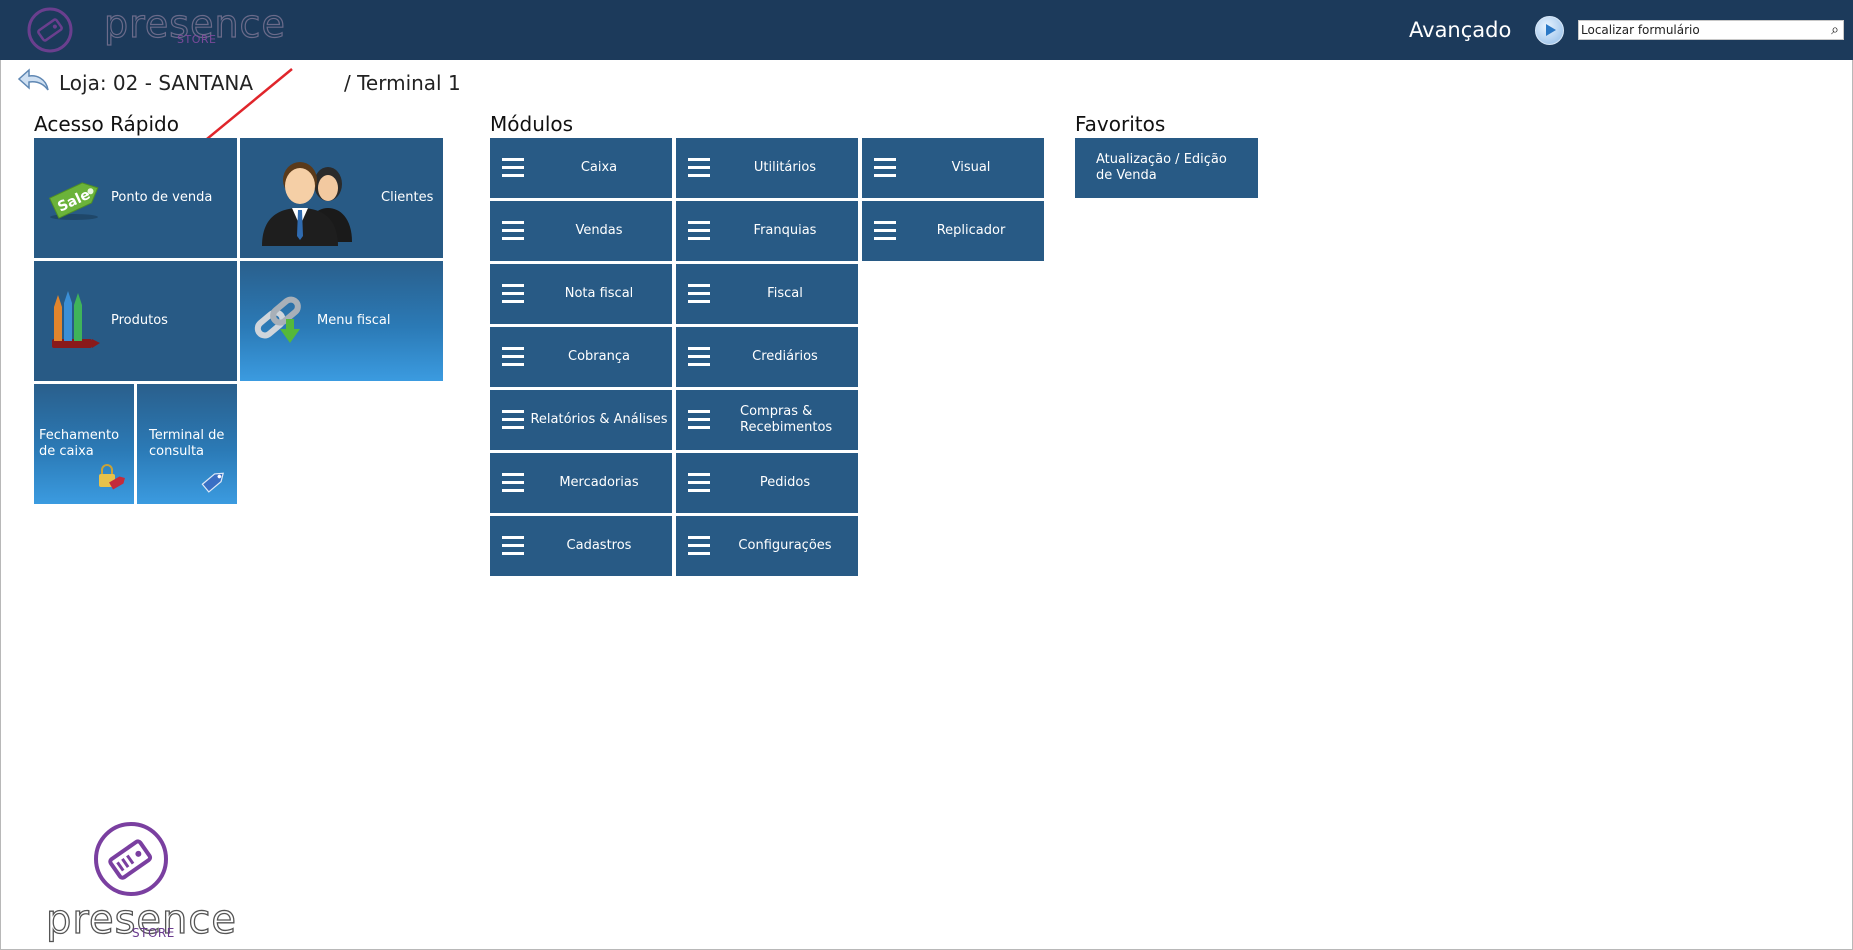 The height and width of the screenshot is (950, 1853). Describe the element at coordinates (1549, 30) in the screenshot. I see `play-icon` at that location.